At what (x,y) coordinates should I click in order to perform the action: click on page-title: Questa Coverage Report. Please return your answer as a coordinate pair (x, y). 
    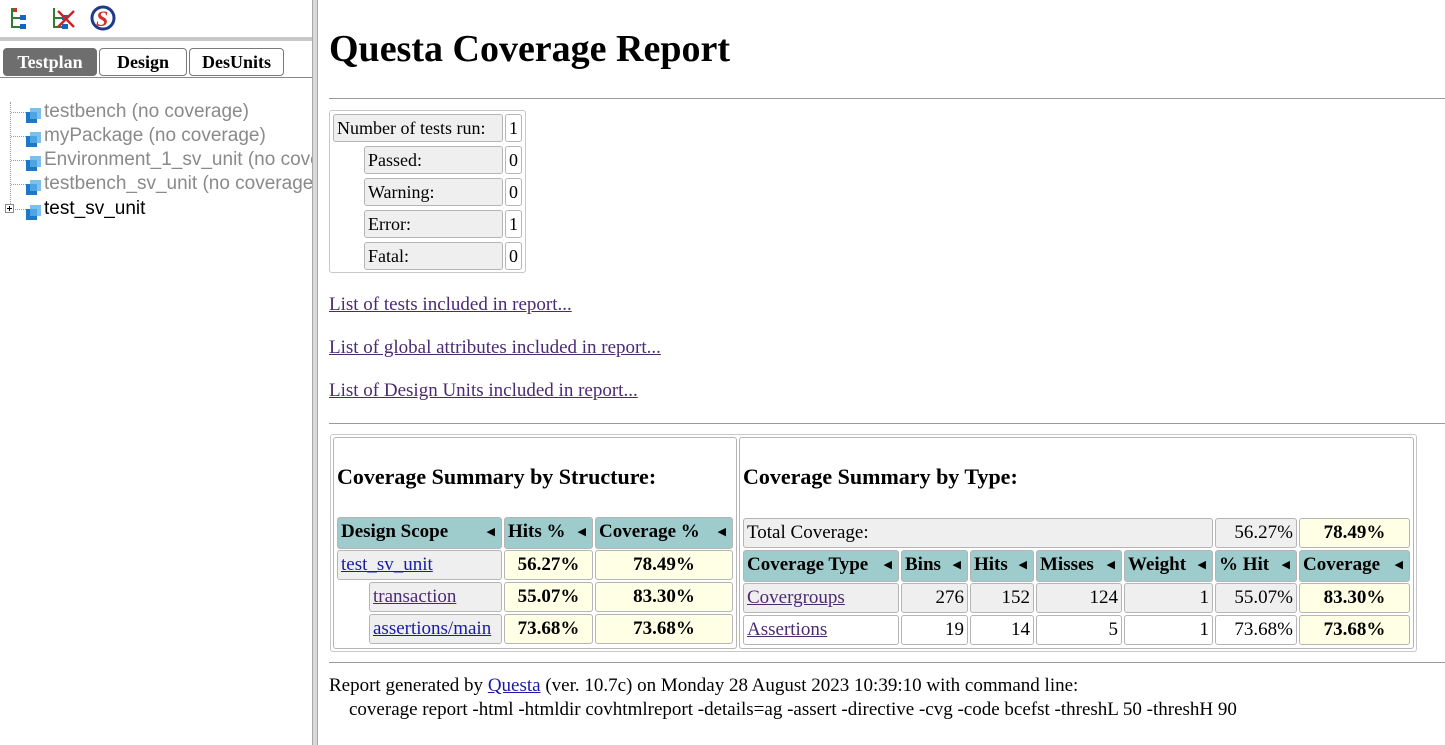
    Looking at the image, I should click on (530, 49).